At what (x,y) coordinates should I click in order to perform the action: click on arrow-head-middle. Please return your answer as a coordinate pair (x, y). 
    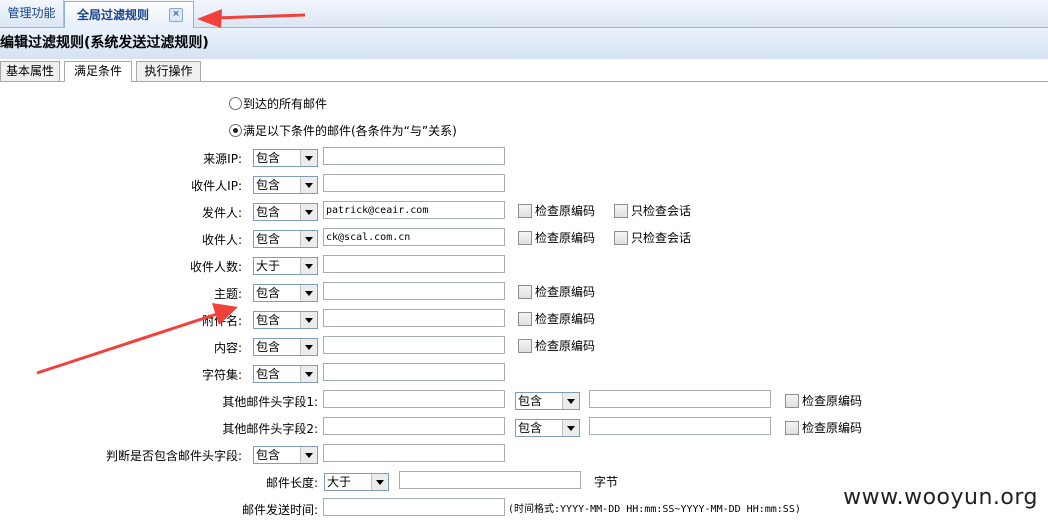
    Looking at the image, I should click on (225, 314).